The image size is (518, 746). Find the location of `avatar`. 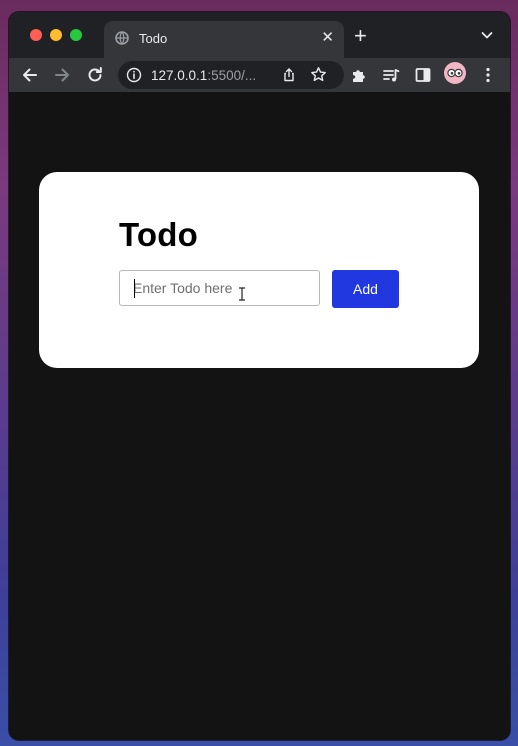

avatar is located at coordinates (455, 73).